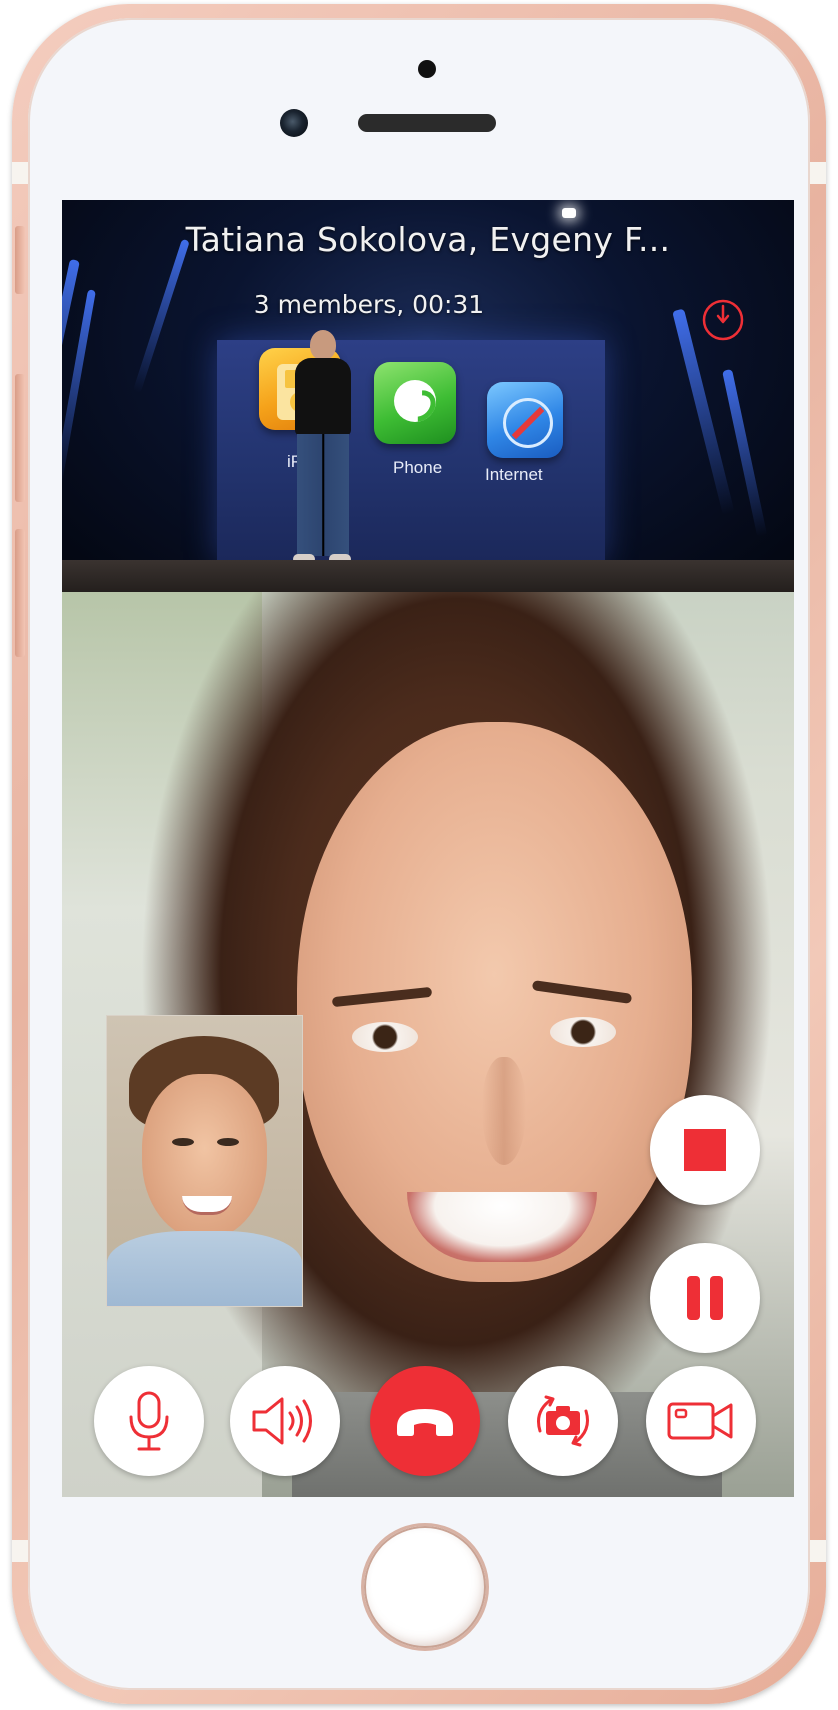 This screenshot has width=838, height=1710. I want to click on mute-switch, so click(20, 260).